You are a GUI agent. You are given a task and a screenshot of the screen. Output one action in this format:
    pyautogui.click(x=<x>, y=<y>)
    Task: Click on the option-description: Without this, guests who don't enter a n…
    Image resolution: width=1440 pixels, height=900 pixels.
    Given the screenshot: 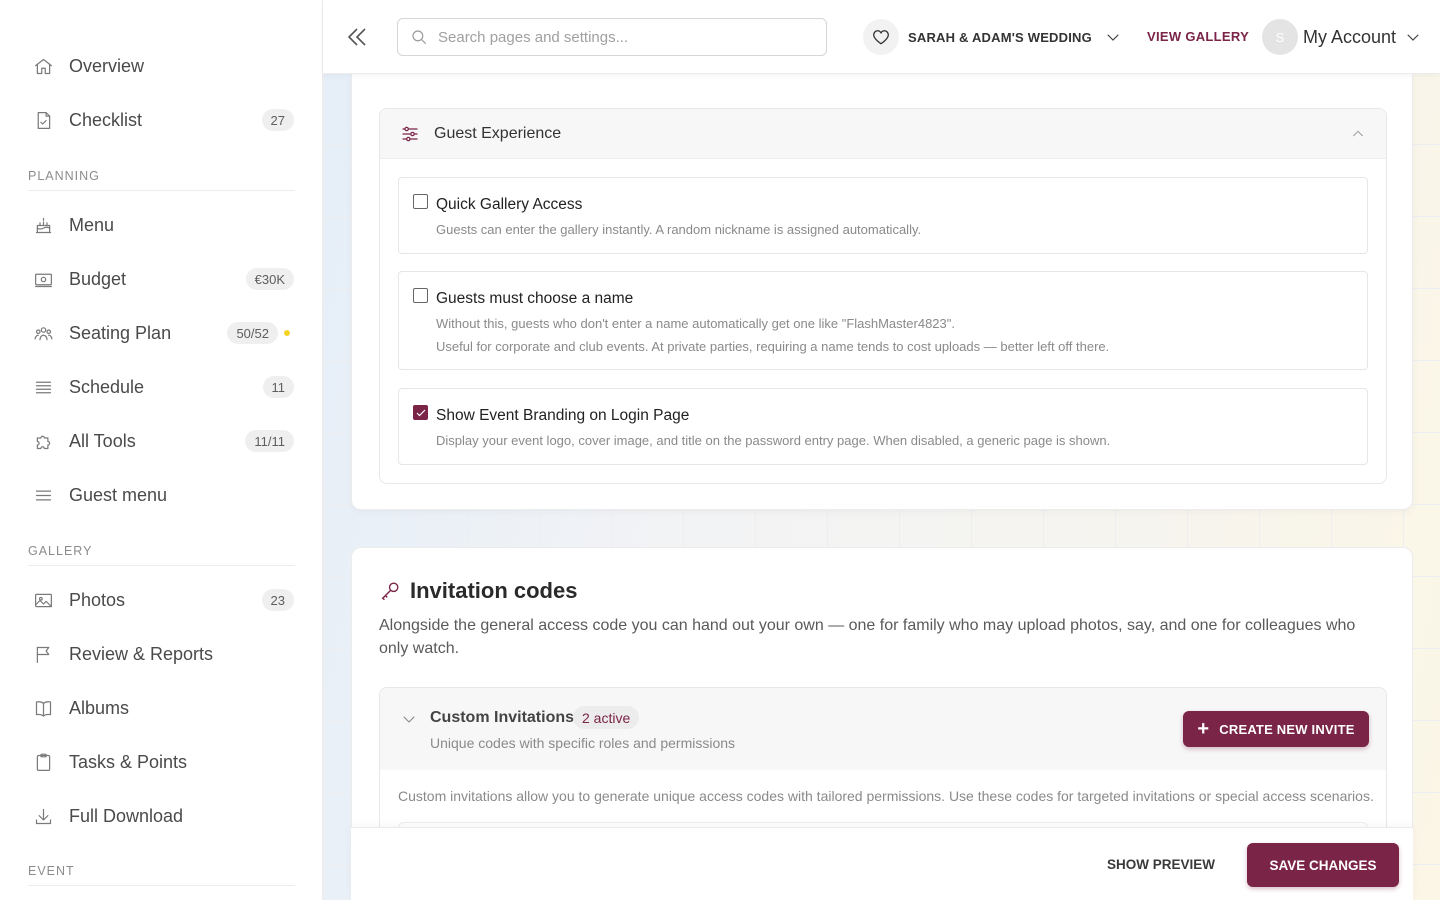 What is the action you would take?
    pyautogui.click(x=695, y=323)
    